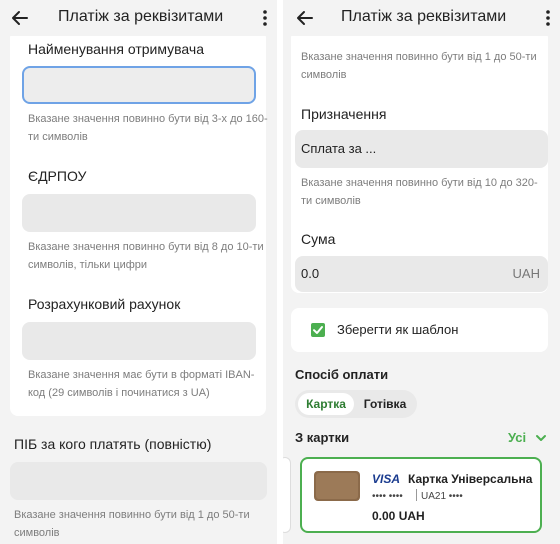 The height and width of the screenshot is (544, 560). Describe the element at coordinates (541, 438) in the screenshot. I see `chevron-down-icon` at that location.